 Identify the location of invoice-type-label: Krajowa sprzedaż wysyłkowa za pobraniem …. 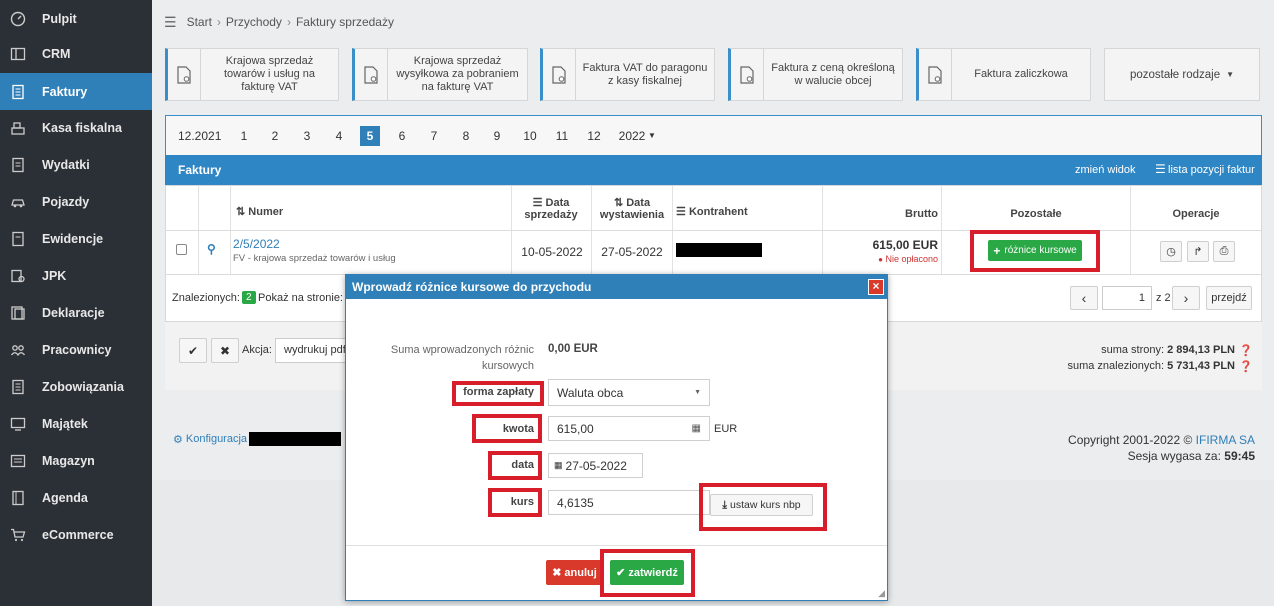
(457, 74).